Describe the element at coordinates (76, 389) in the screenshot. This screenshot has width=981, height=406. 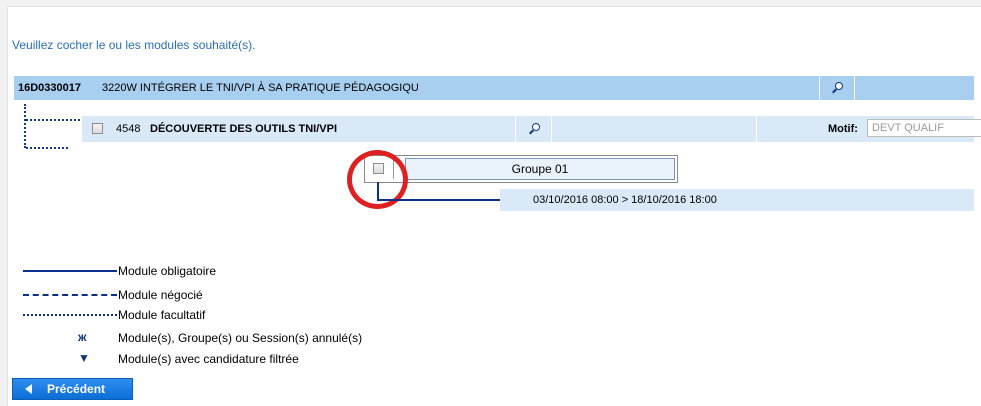
I see `previous-button-label: Précédent` at that location.